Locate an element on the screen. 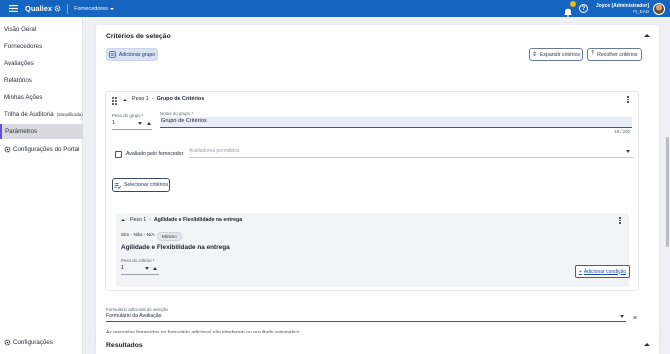  criterion-collapse-icon is located at coordinates (123, 220).